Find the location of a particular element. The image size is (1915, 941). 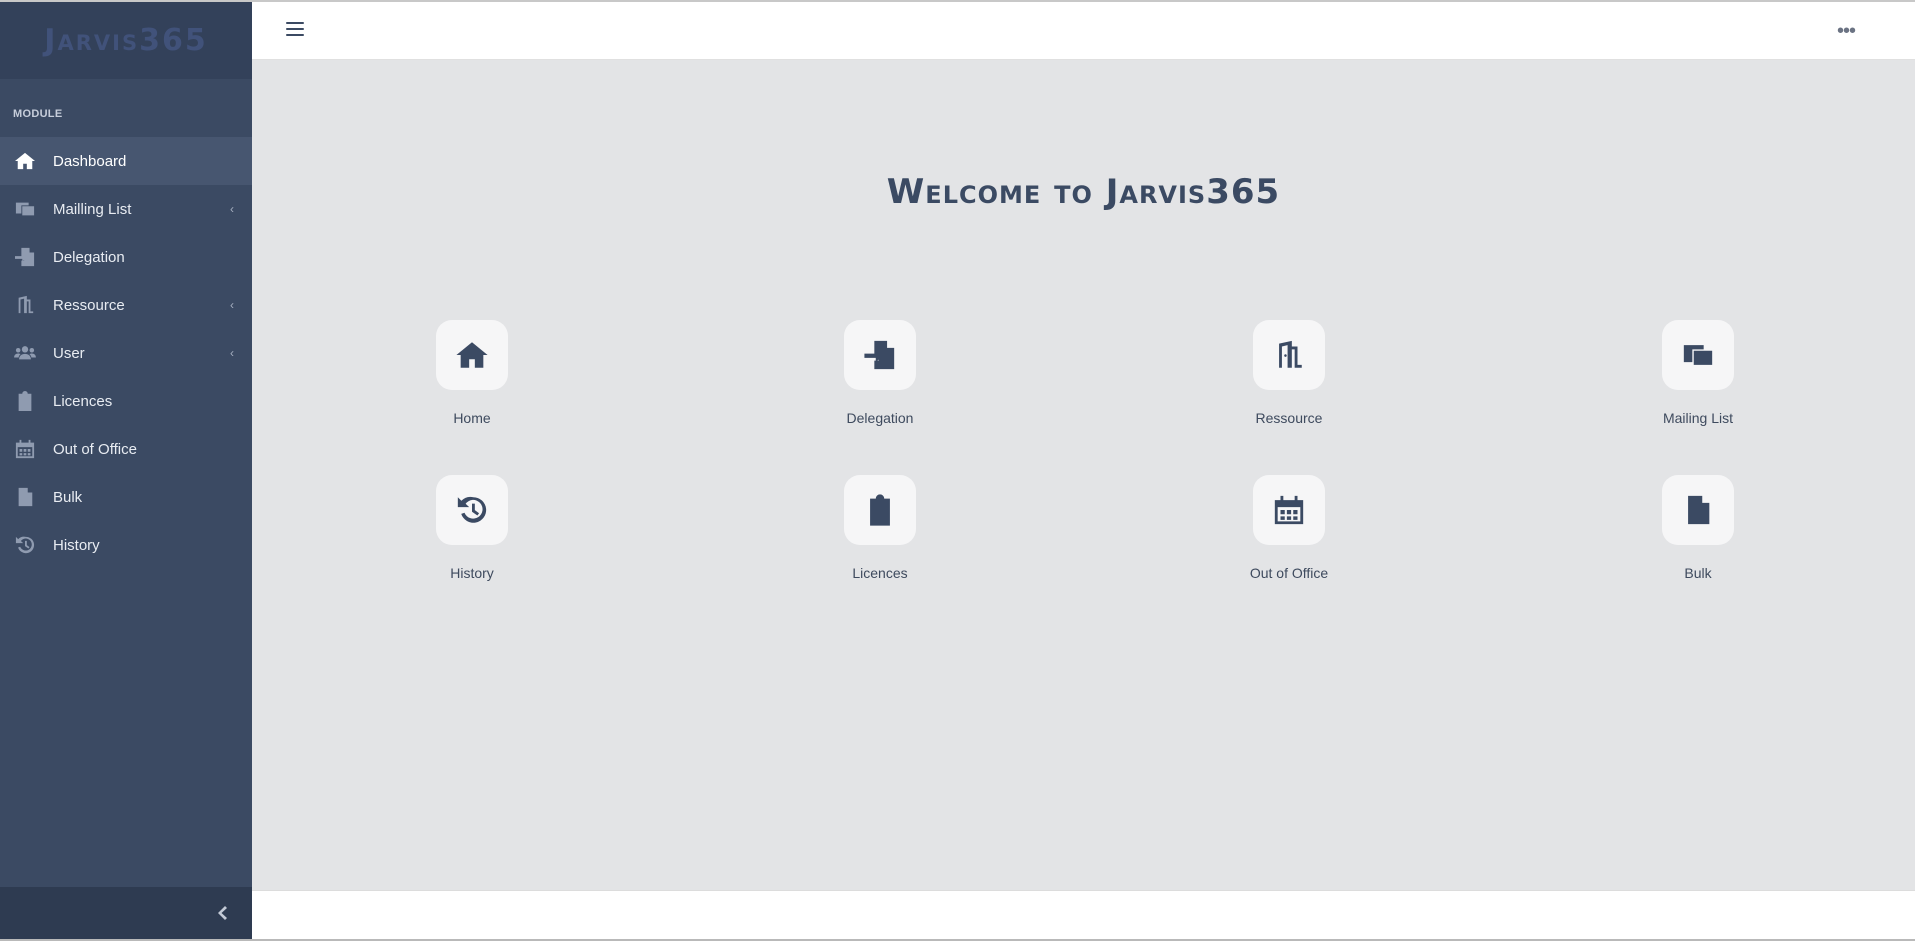

tile-mailing-list: Mailing List is located at coordinates (1698, 373).